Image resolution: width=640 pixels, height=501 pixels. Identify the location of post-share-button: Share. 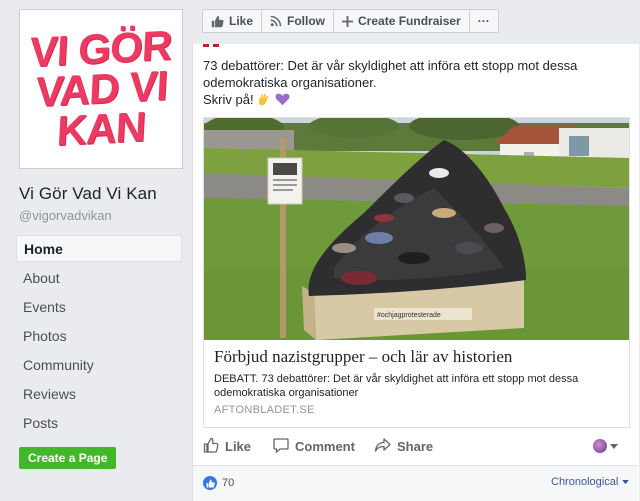
(403, 446).